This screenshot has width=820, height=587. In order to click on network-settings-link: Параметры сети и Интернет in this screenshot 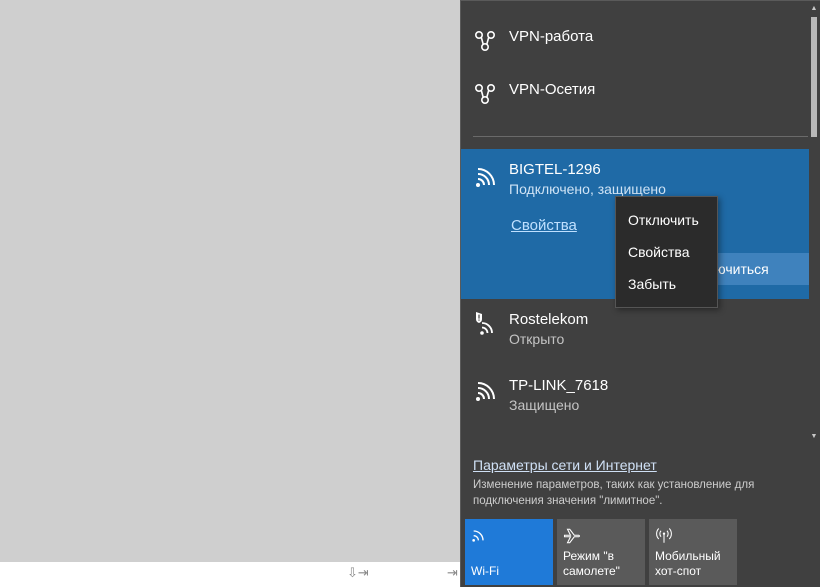, I will do `click(565, 465)`.